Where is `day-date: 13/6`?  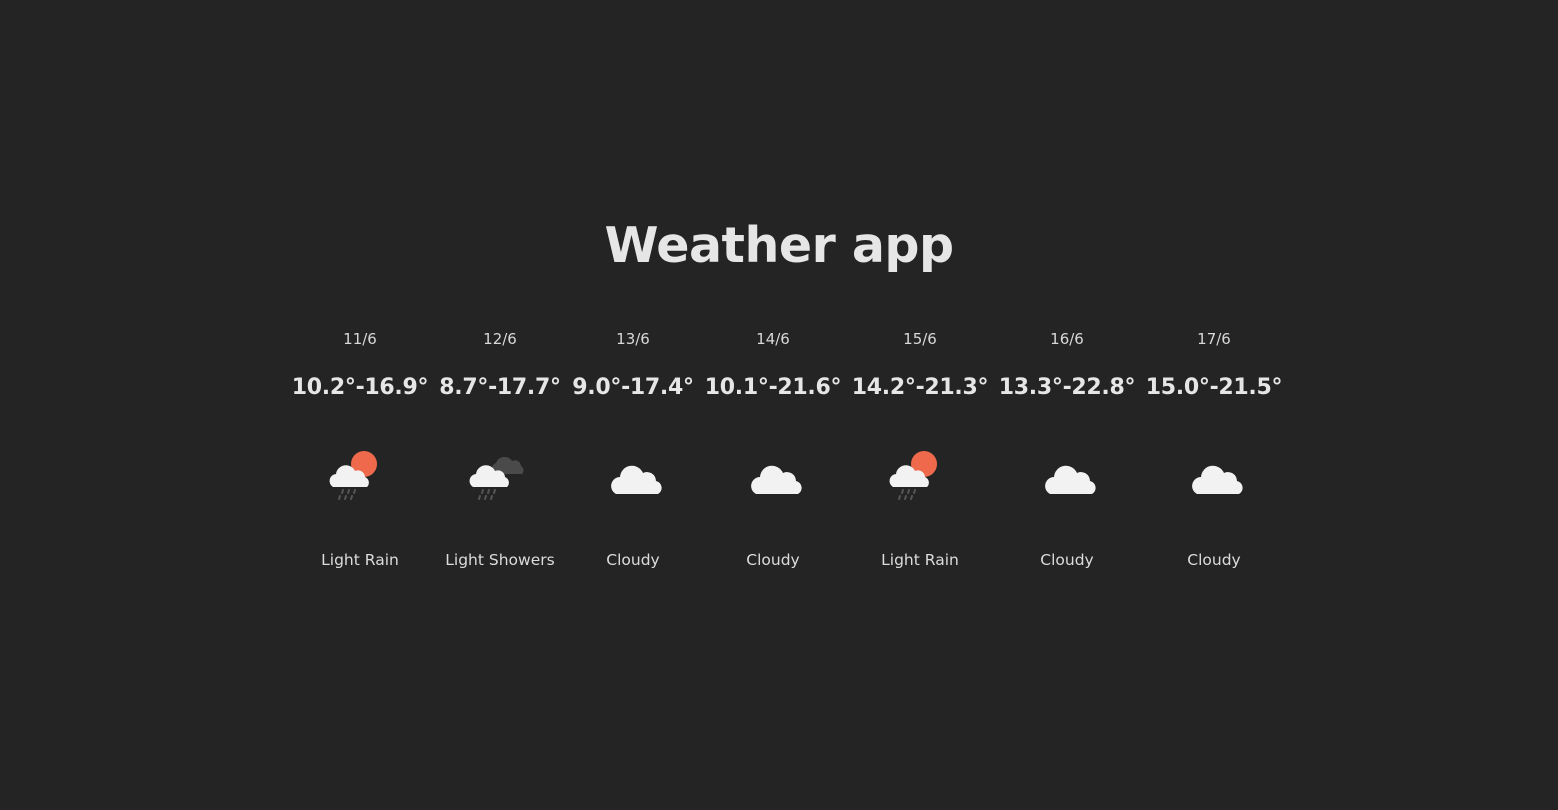
day-date: 13/6 is located at coordinates (633, 339).